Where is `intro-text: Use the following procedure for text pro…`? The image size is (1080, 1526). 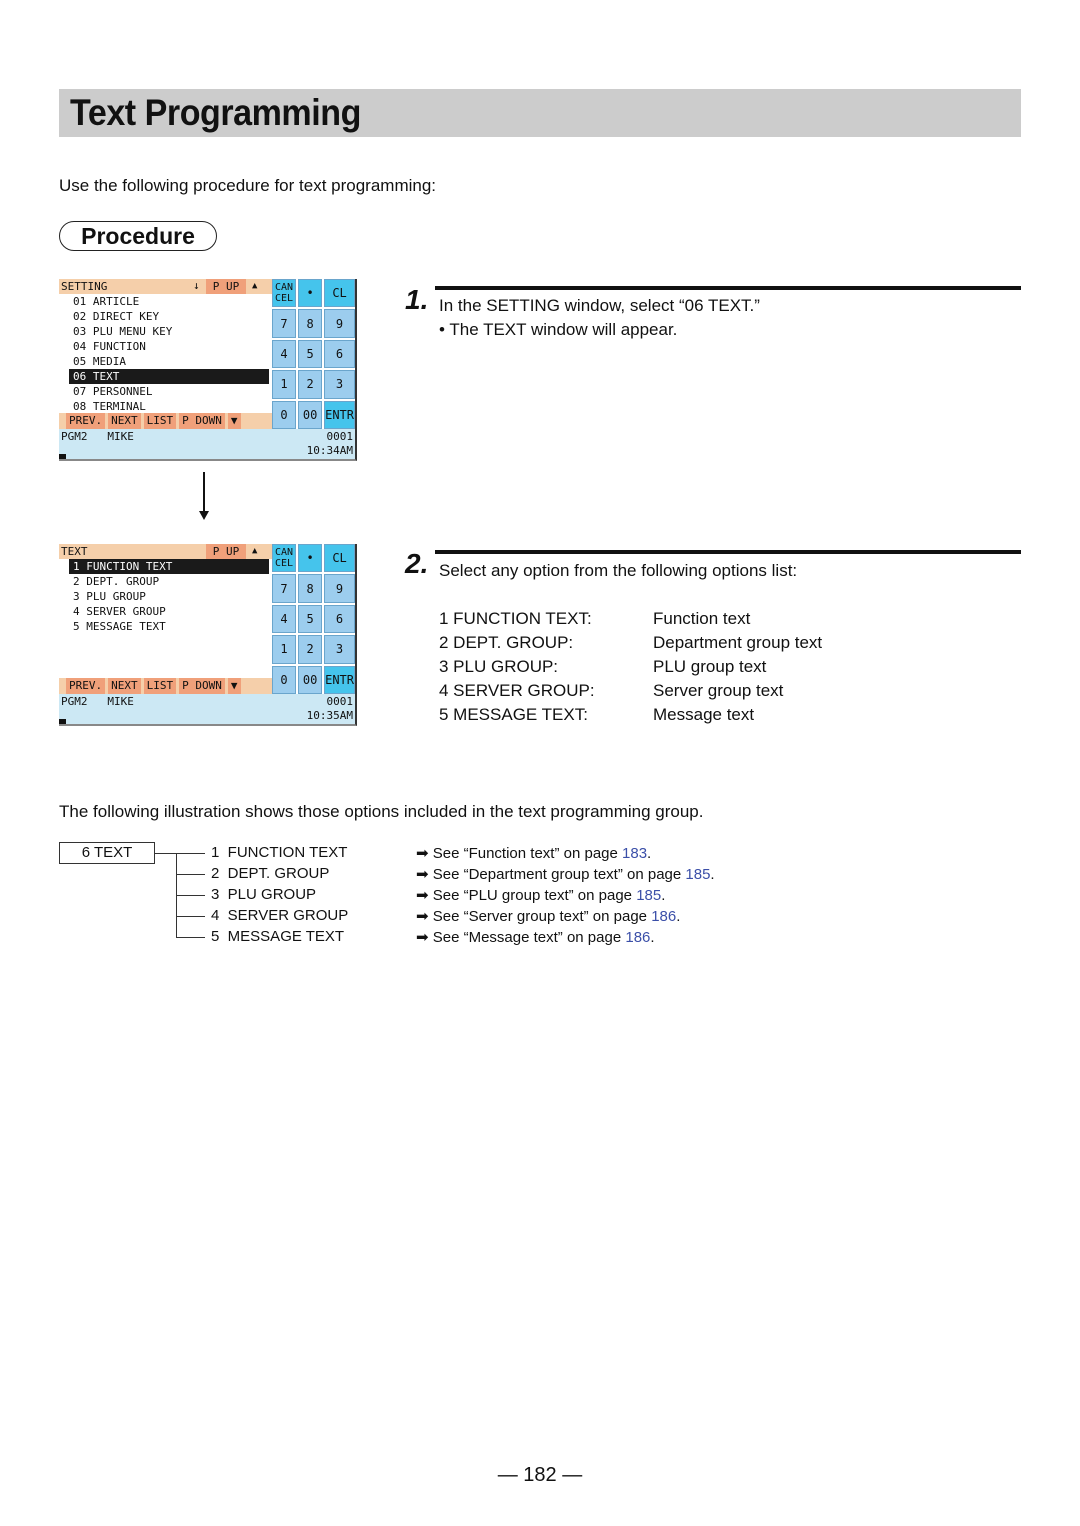
intro-text: Use the following procedure for text pro… is located at coordinates (248, 185).